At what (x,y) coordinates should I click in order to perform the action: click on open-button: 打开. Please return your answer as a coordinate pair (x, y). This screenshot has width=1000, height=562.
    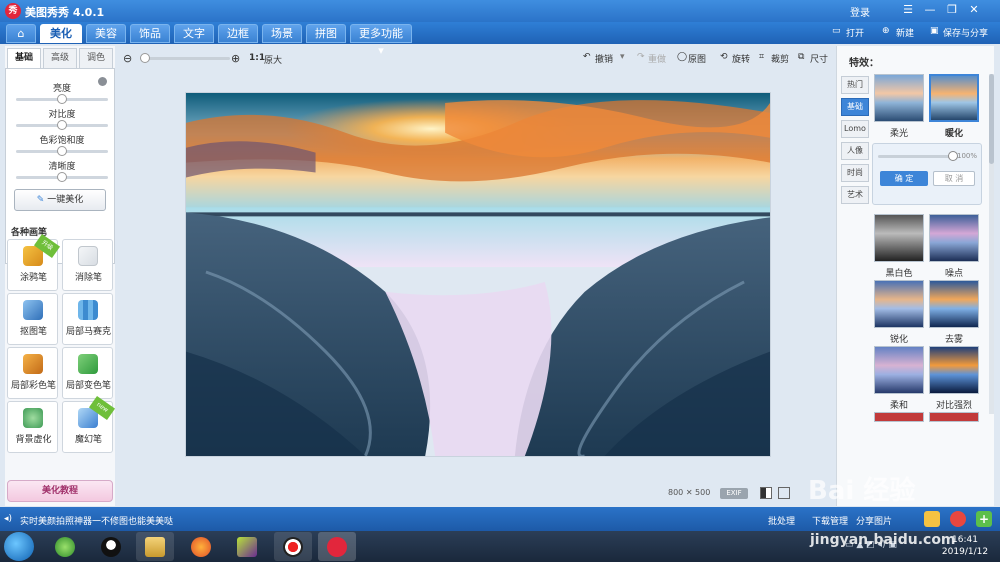
    Looking at the image, I should click on (855, 32).